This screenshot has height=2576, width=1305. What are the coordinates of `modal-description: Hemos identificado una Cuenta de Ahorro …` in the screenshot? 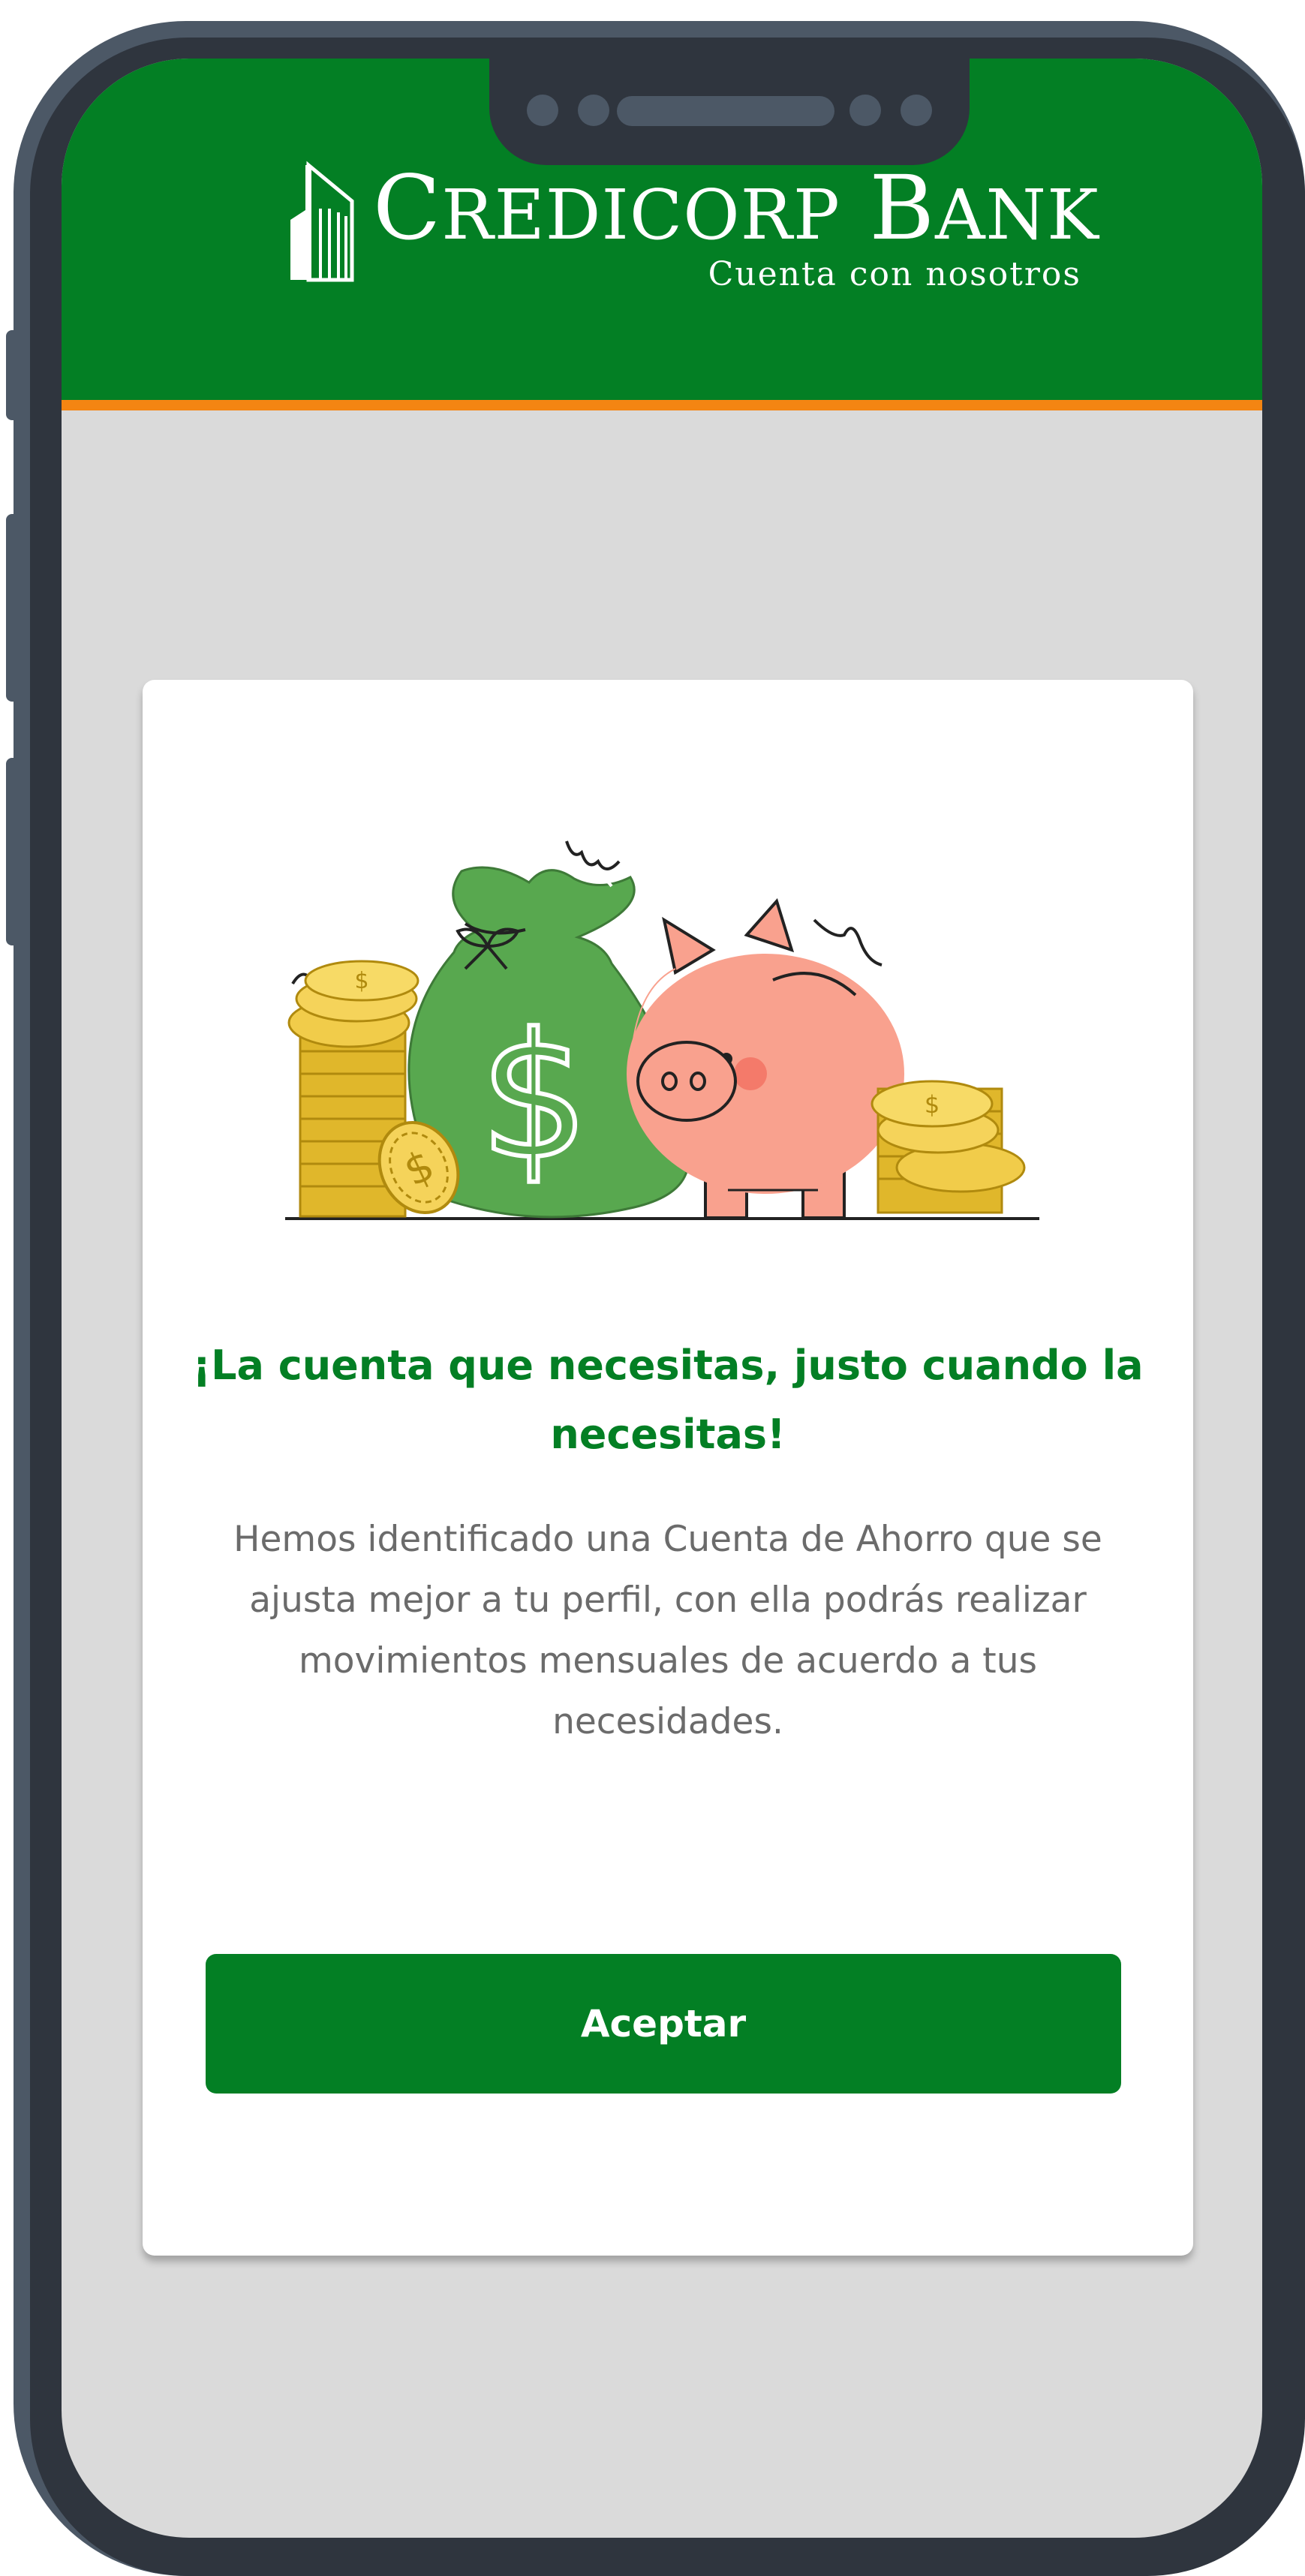 It's located at (667, 1630).